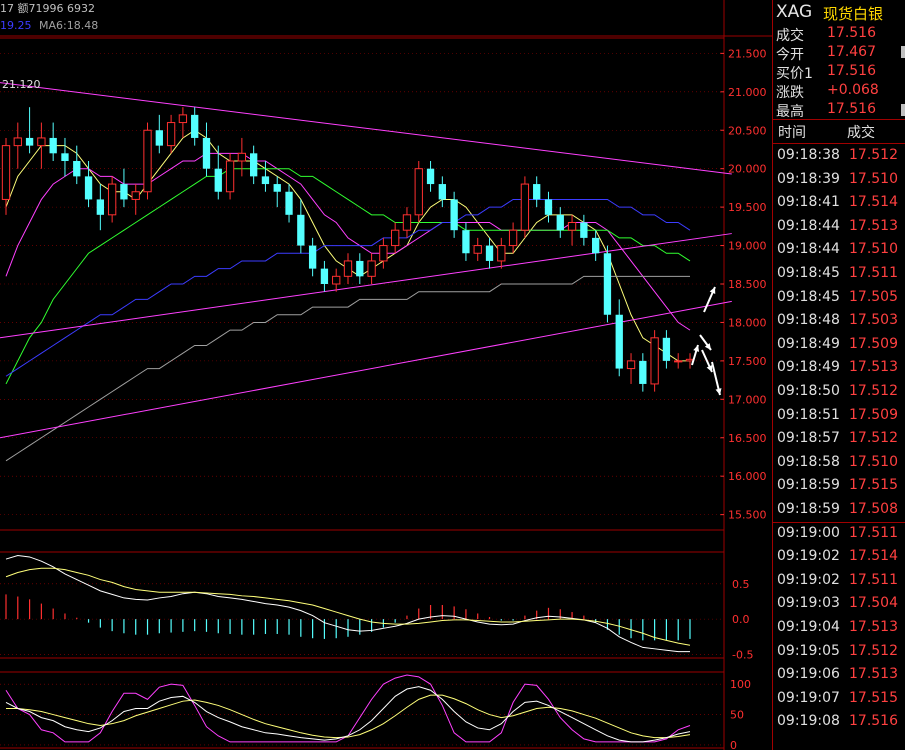  What do you see at coordinates (790, 112) in the screenshot?
I see `quote-label: 最高` at bounding box center [790, 112].